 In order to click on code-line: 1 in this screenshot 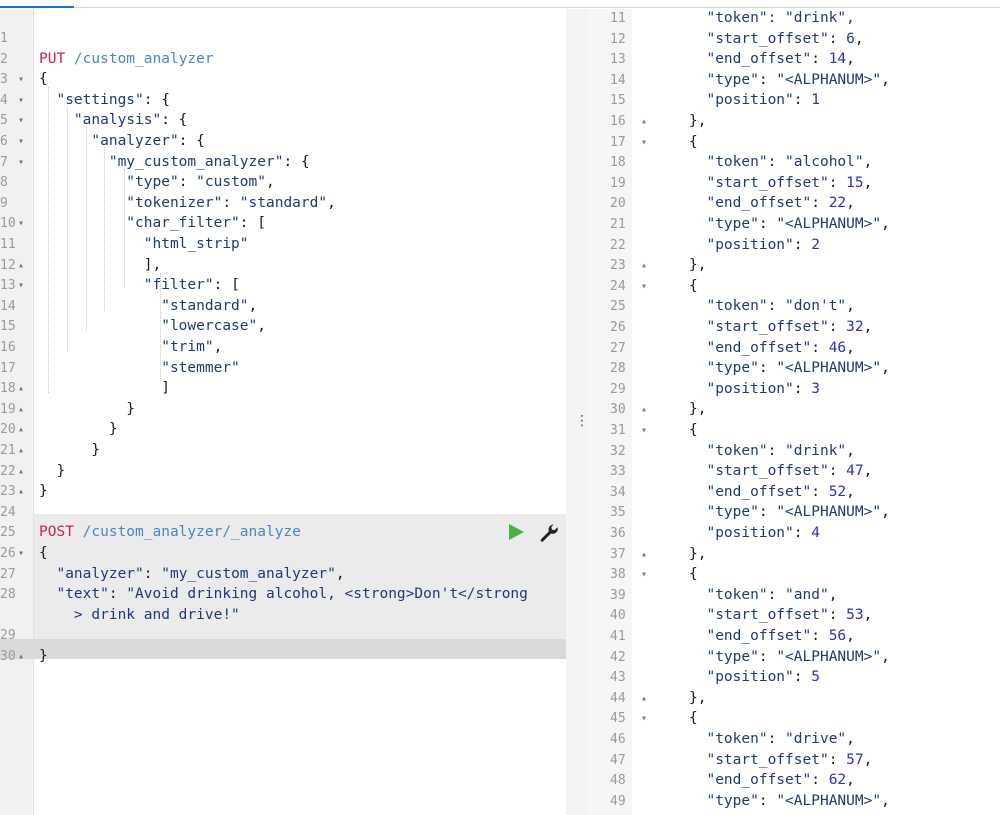, I will do `click(283, 38)`.